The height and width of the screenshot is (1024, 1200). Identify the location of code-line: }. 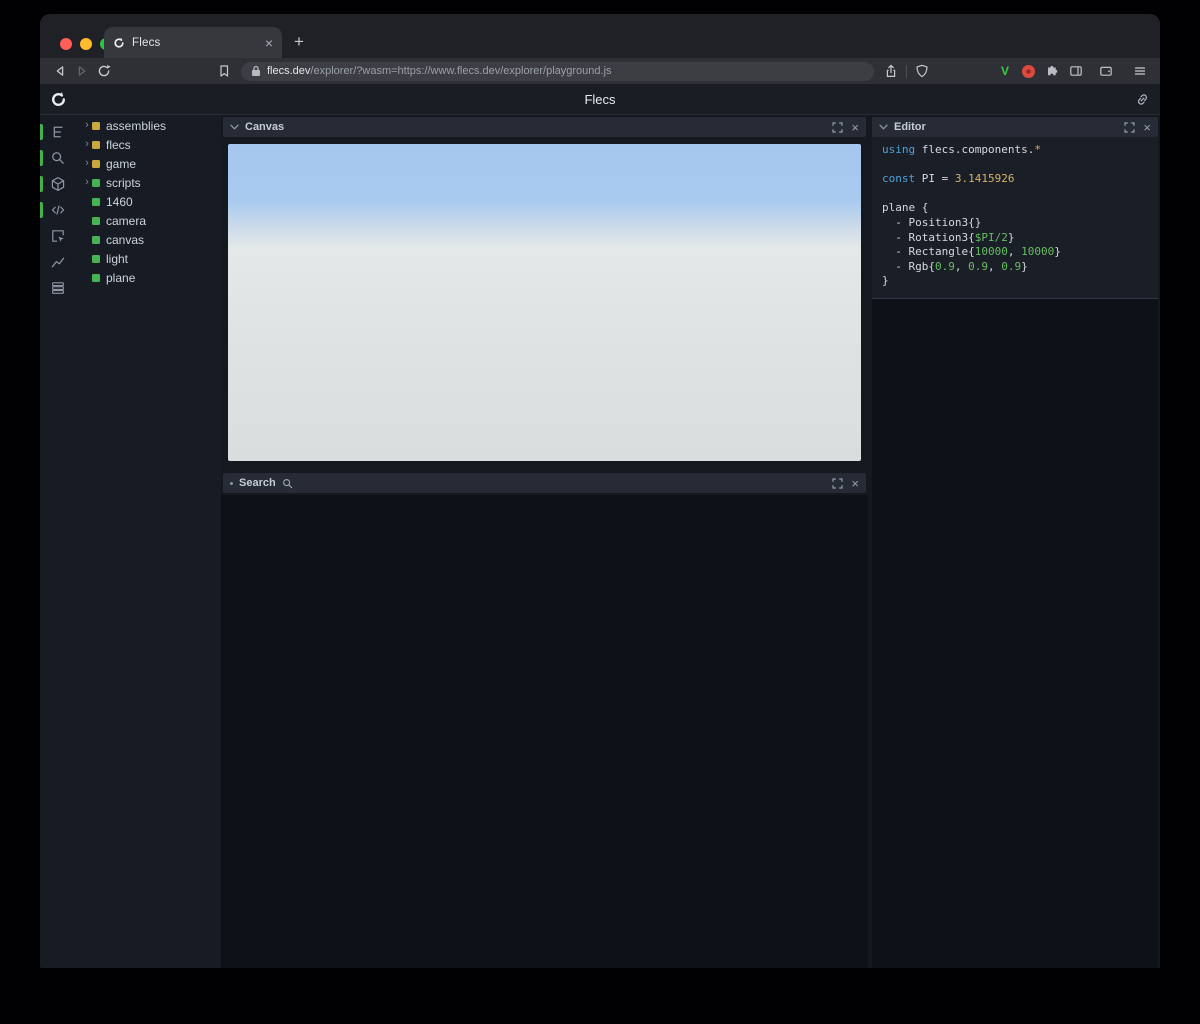
(1015, 281).